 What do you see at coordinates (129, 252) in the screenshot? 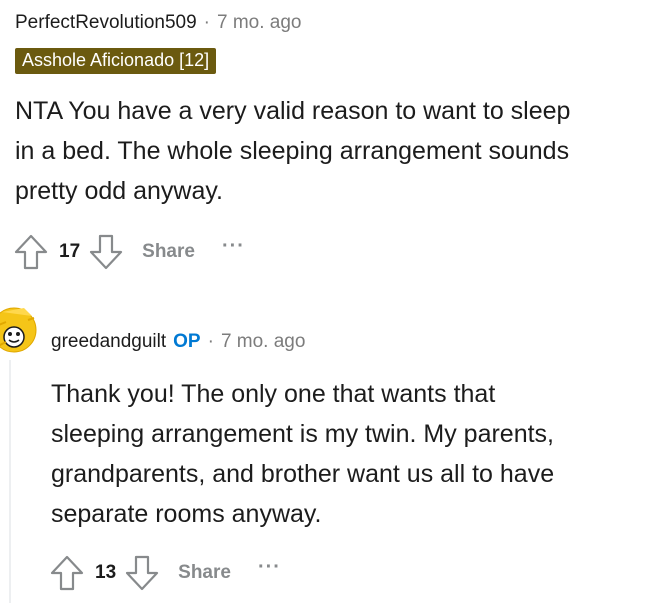
I see `comment-1-actions: 17 Share ···` at bounding box center [129, 252].